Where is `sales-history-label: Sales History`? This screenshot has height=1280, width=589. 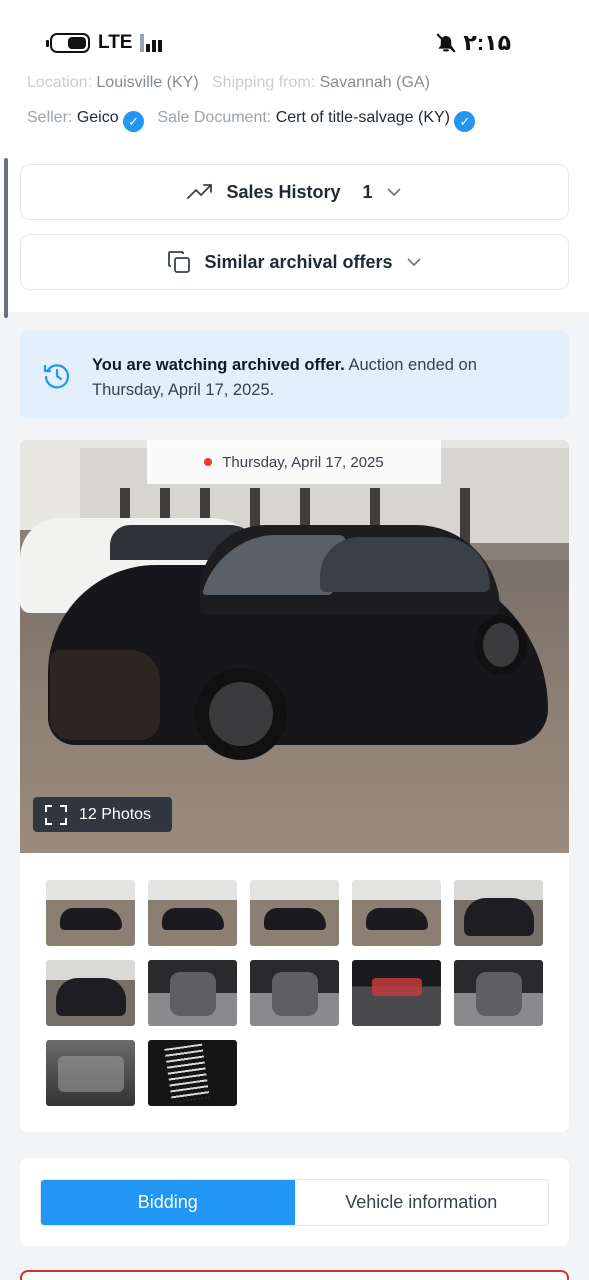 sales-history-label: Sales History is located at coordinates (283, 191).